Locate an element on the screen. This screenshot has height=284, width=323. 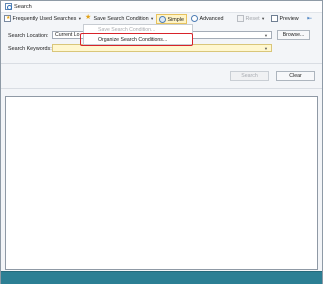
clear-button: Clear is located at coordinates (295, 76).